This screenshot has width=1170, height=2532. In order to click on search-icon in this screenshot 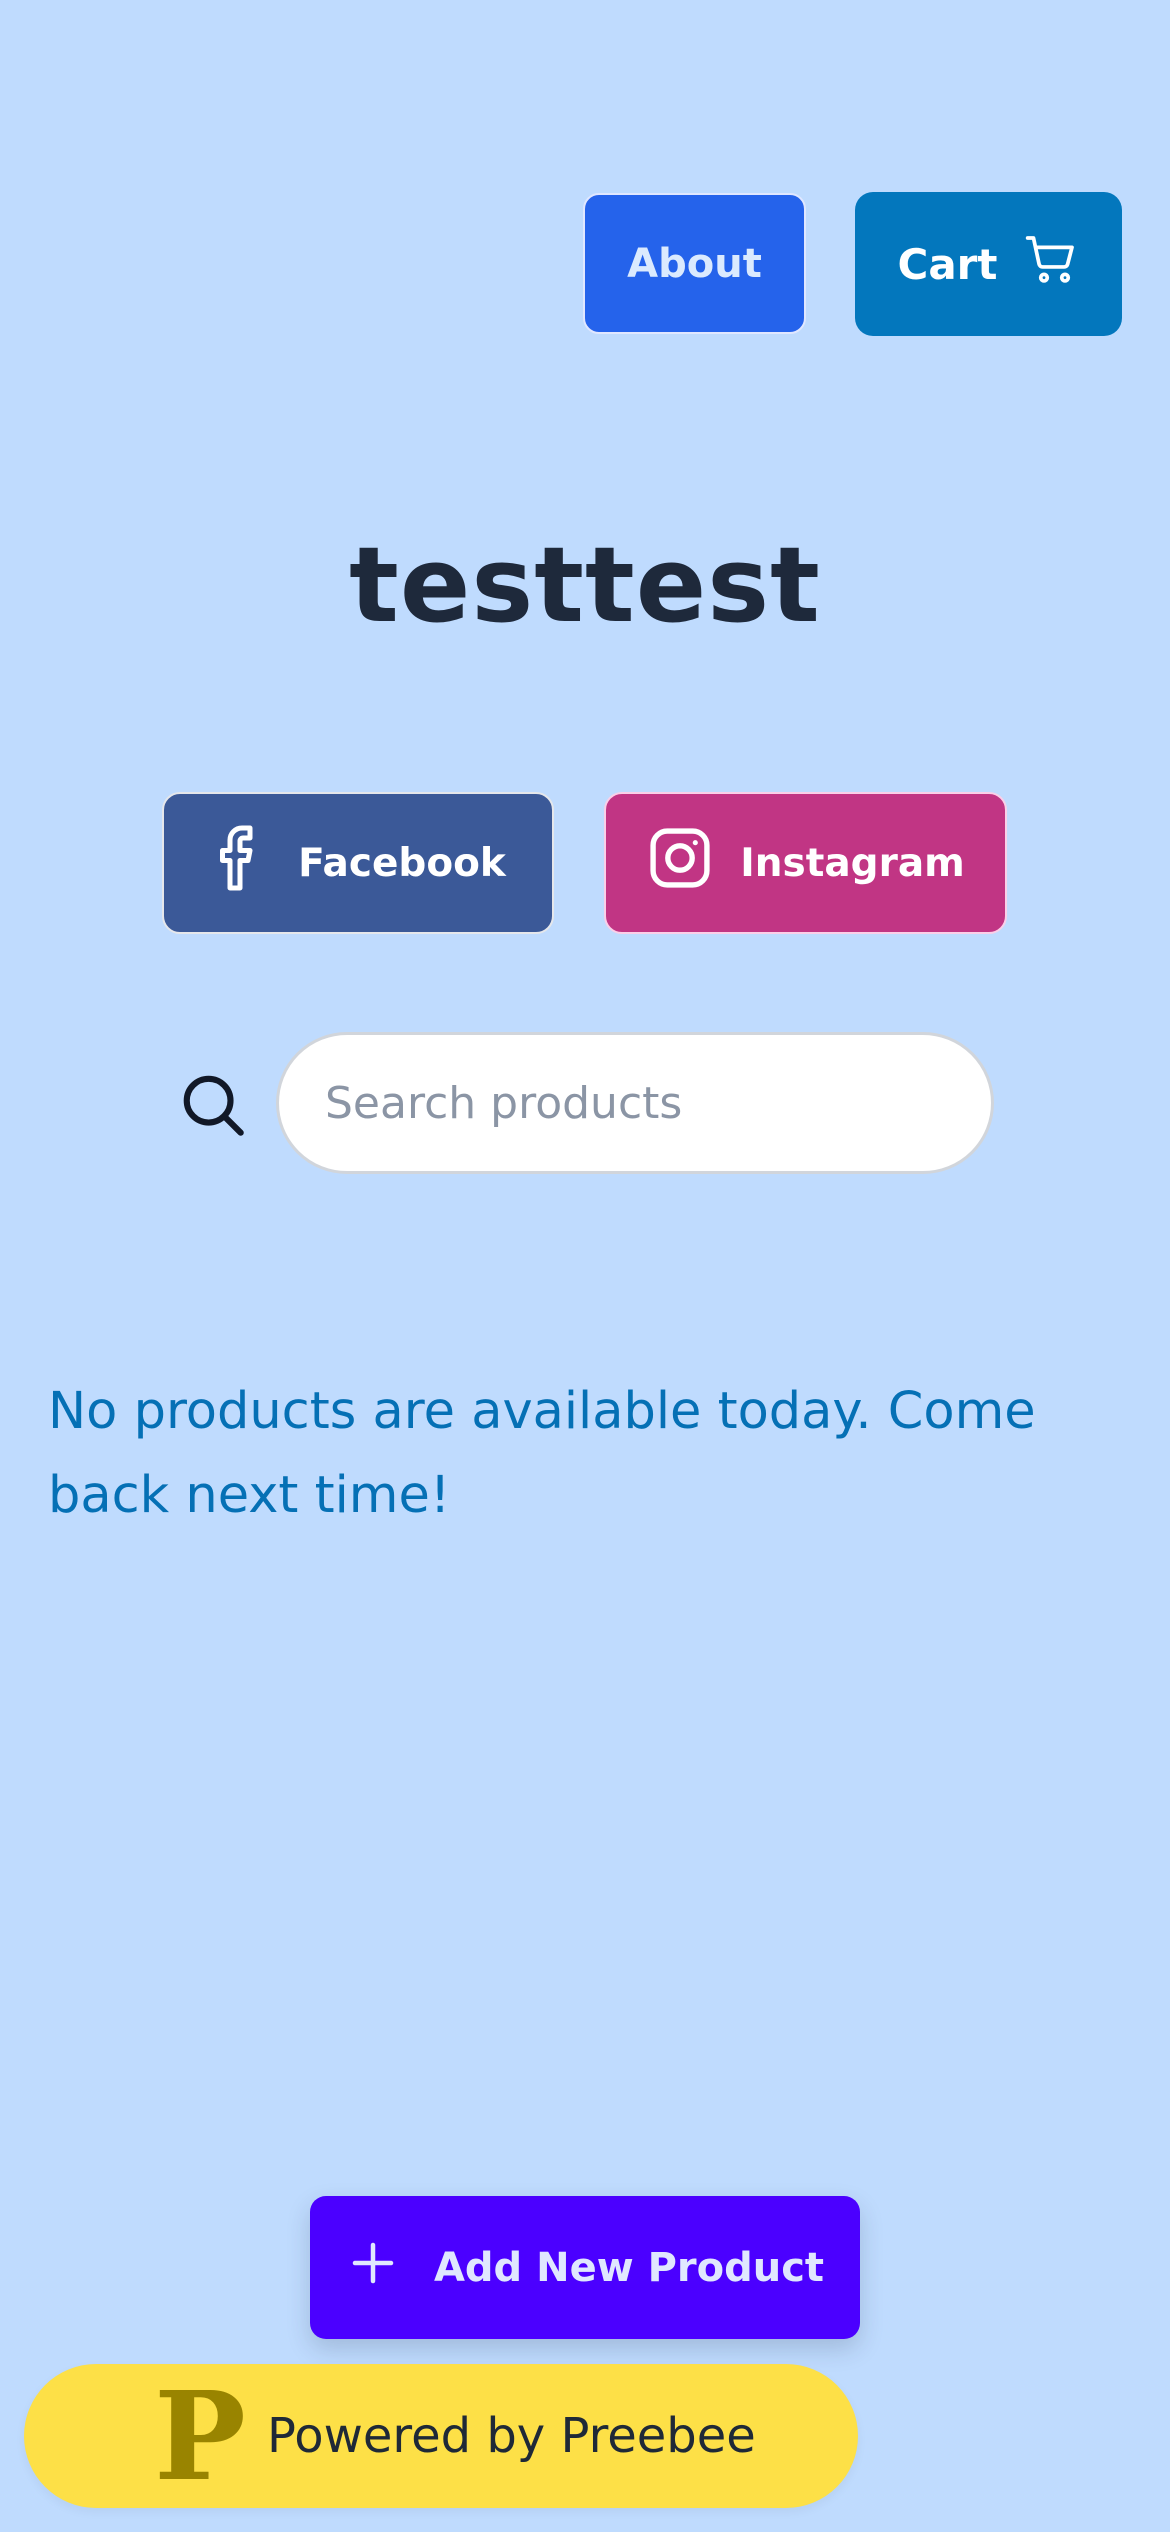, I will do `click(213, 1105)`.